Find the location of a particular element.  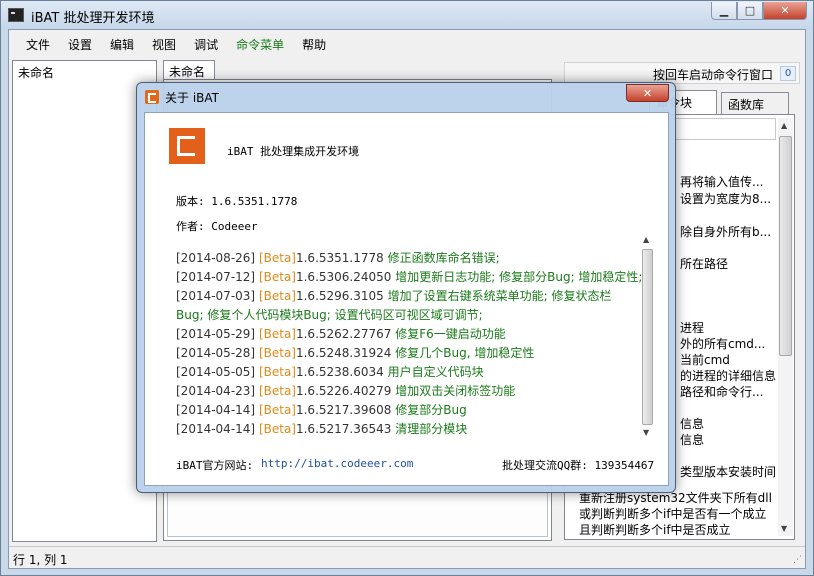

changelog-entry: [2014-04-14] [Beta]1.6.5217.36543 清理部分模块 is located at coordinates (416, 429).